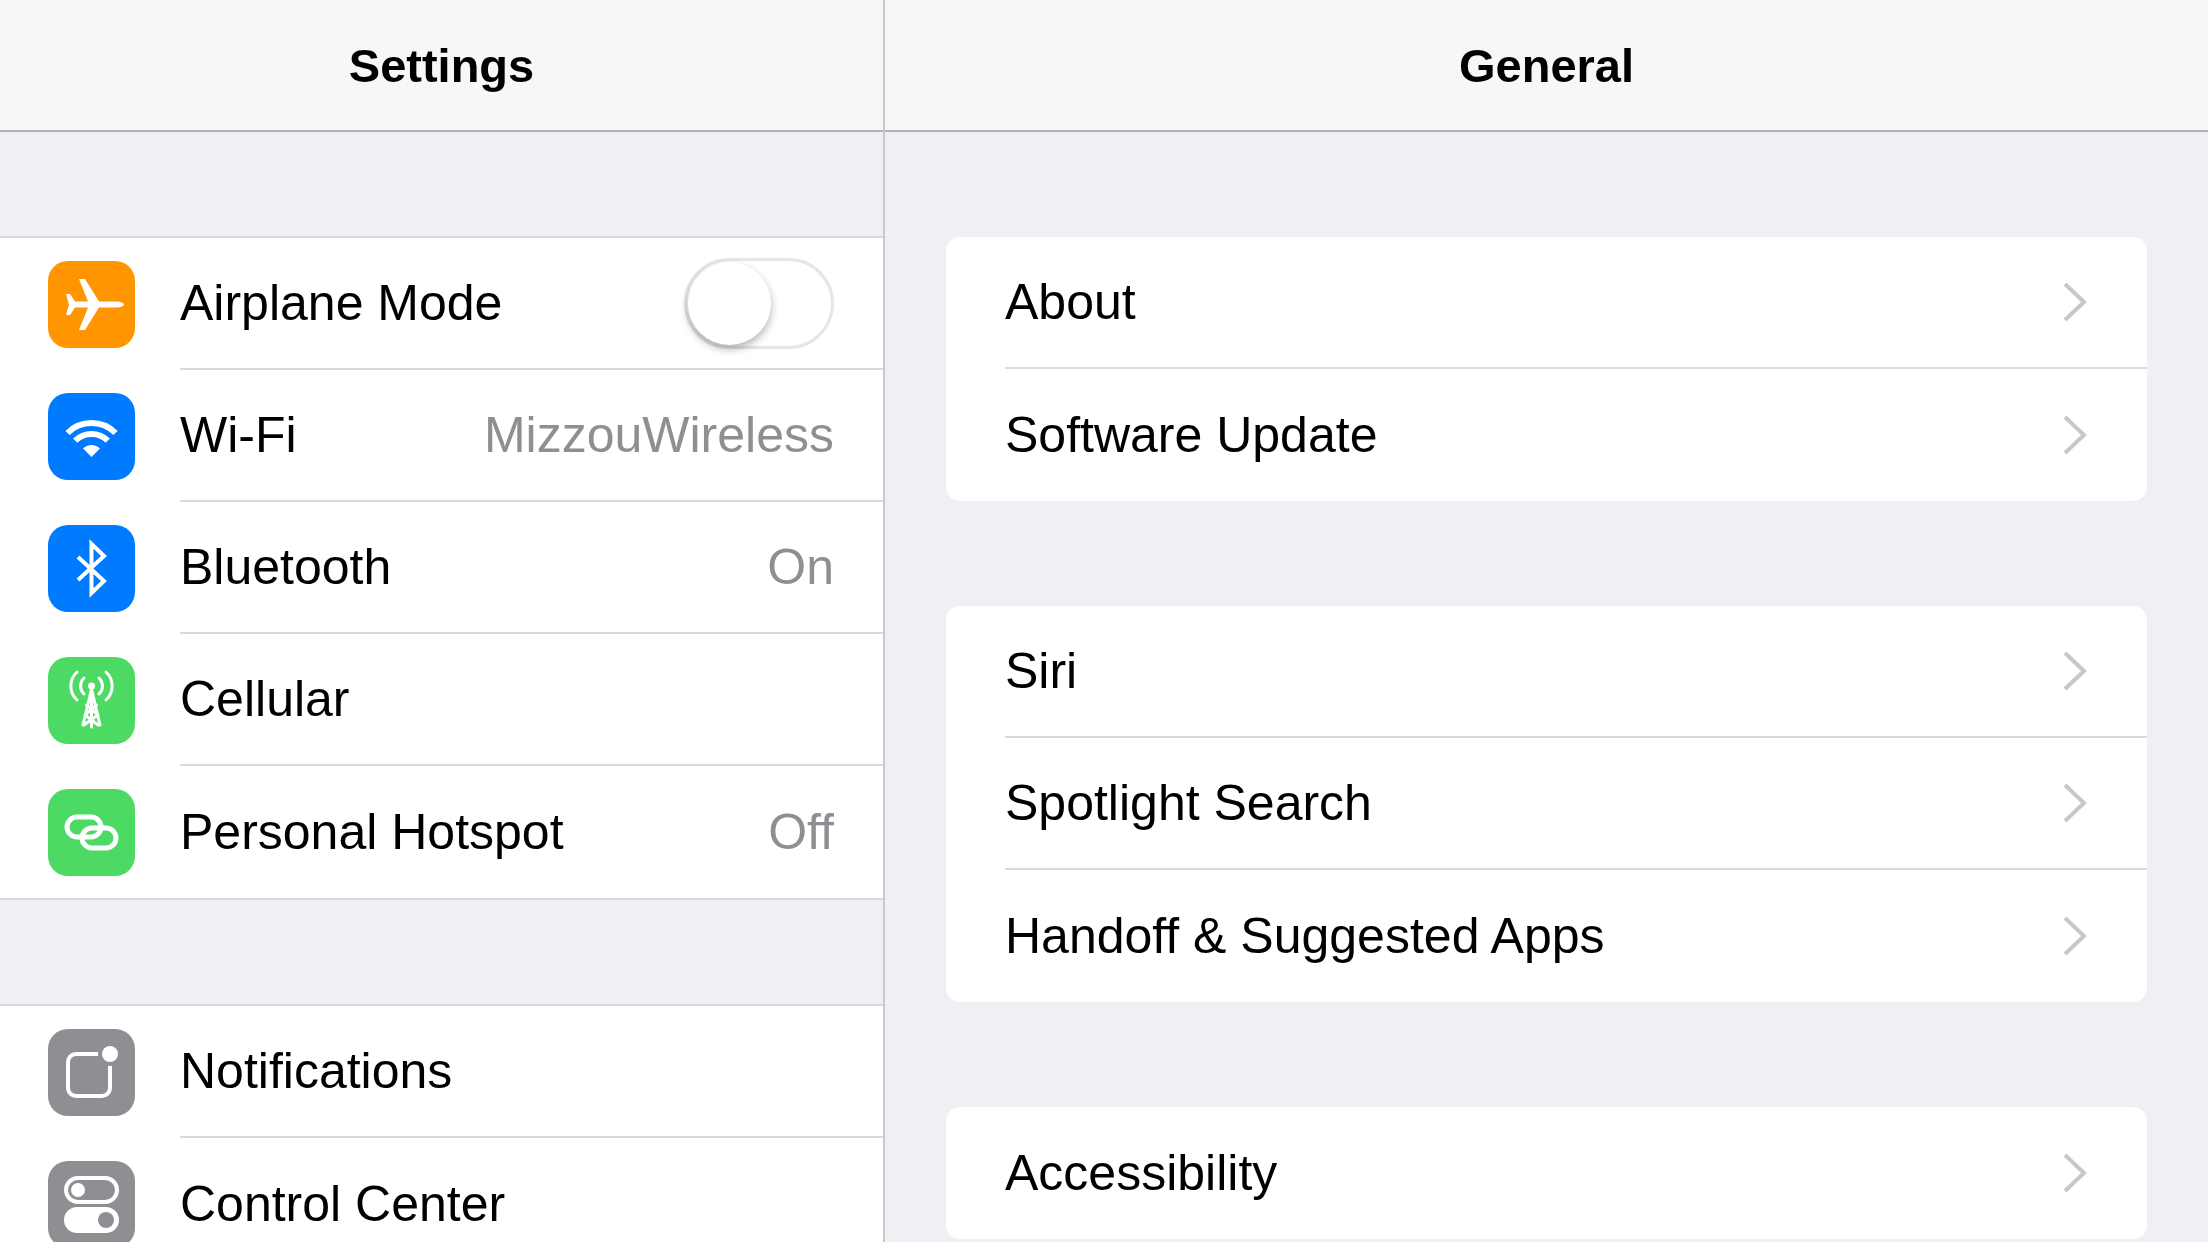  I want to click on settings-item: Cellular, so click(265, 699).